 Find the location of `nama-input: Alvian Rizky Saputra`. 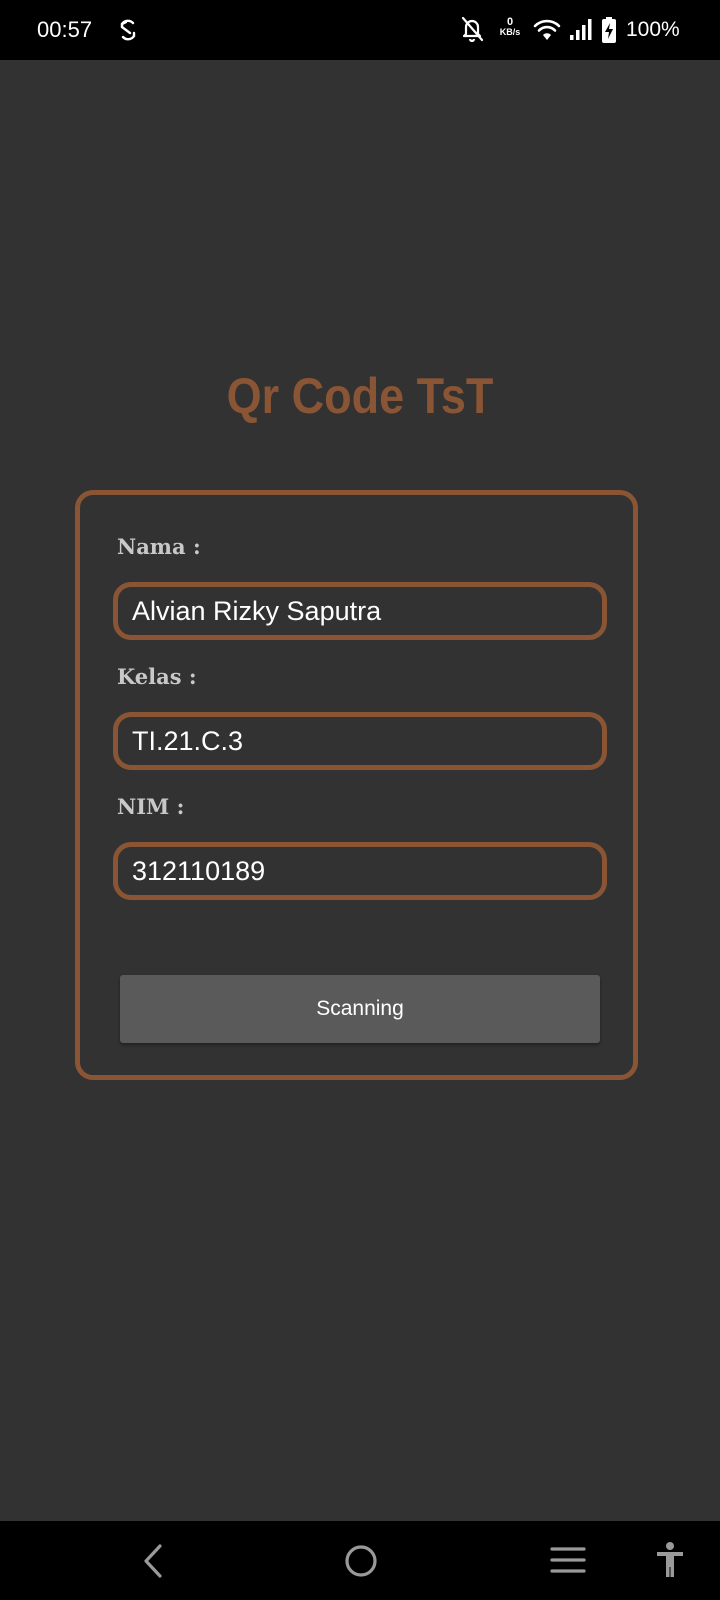

nama-input: Alvian Rizky Saputra is located at coordinates (360, 611).